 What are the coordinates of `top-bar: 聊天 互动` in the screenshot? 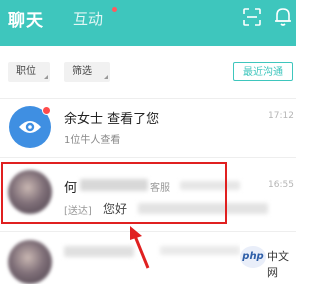 It's located at (148, 23).